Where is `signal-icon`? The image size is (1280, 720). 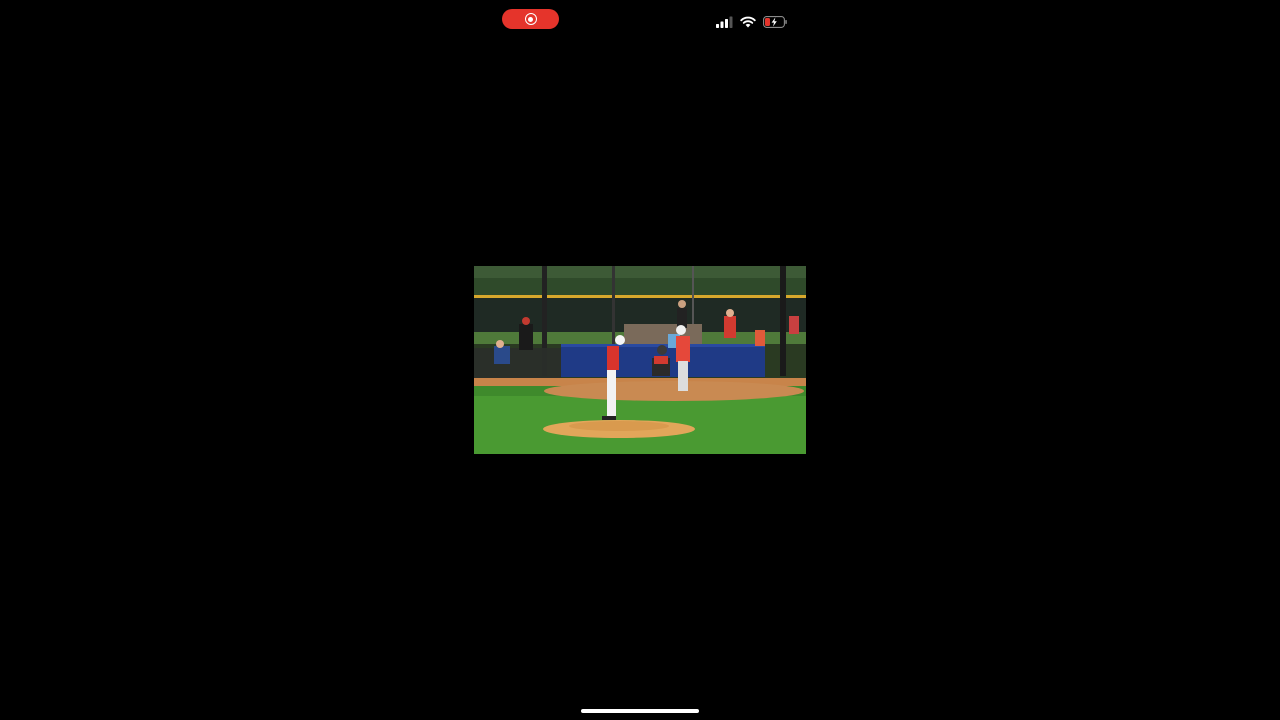
signal-icon is located at coordinates (724, 22).